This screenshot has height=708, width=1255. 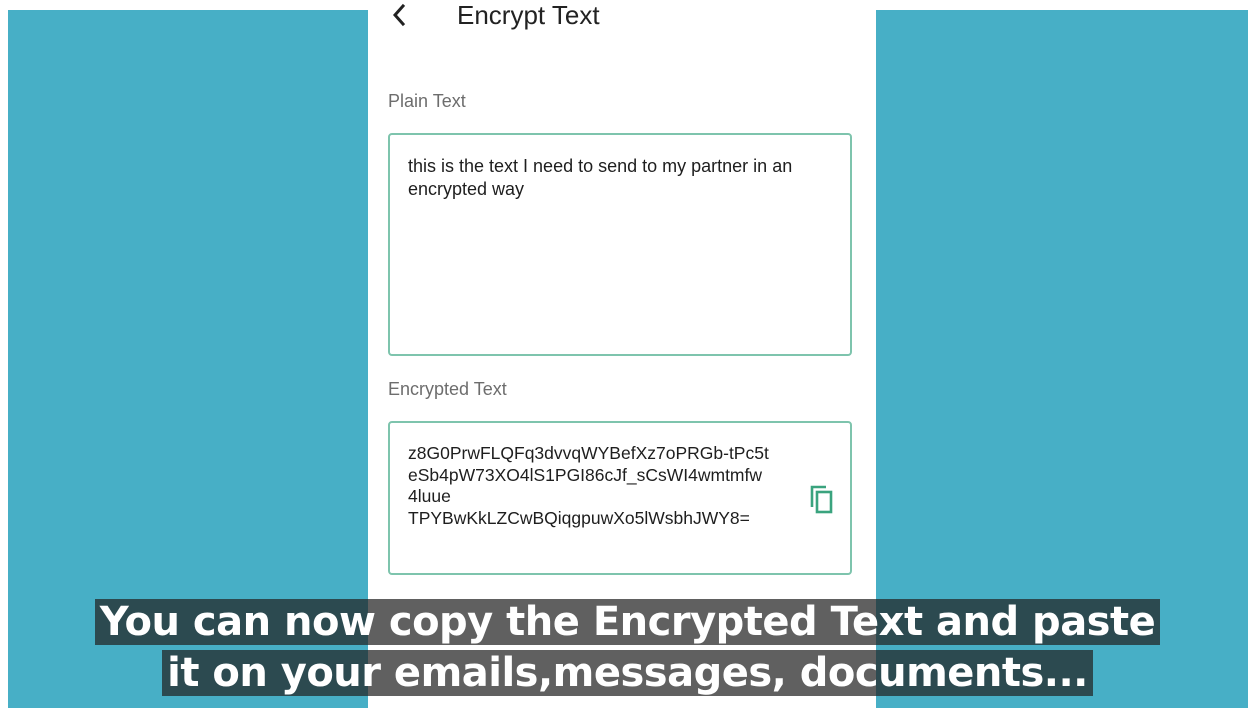 What do you see at coordinates (585, 474) in the screenshot?
I see `encrypted-line: eSb4pW73XO4lS1PGI86cJf_sCsWI4wmtmfw` at bounding box center [585, 474].